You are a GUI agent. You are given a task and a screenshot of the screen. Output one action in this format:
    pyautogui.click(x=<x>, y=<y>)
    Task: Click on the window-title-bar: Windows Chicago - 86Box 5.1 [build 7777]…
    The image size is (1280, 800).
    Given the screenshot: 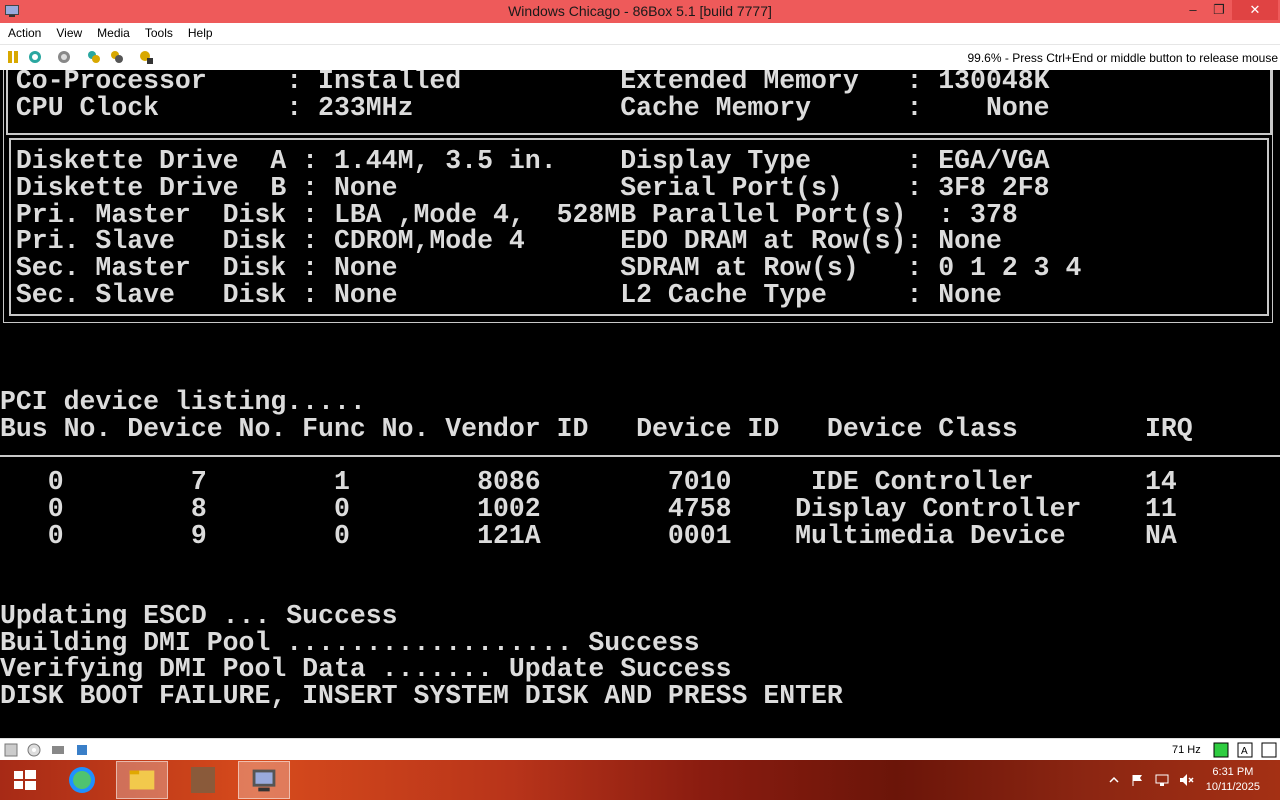 What is the action you would take?
    pyautogui.click(x=640, y=11)
    